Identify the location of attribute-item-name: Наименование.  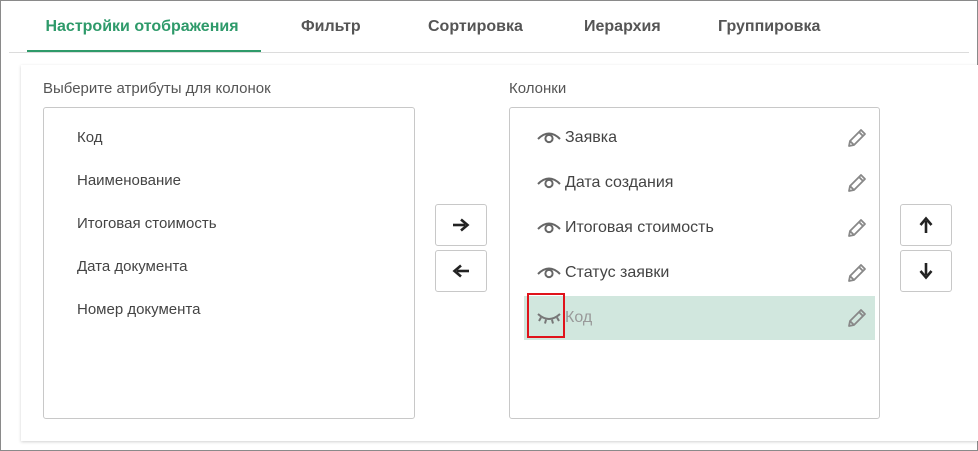
(129, 180).